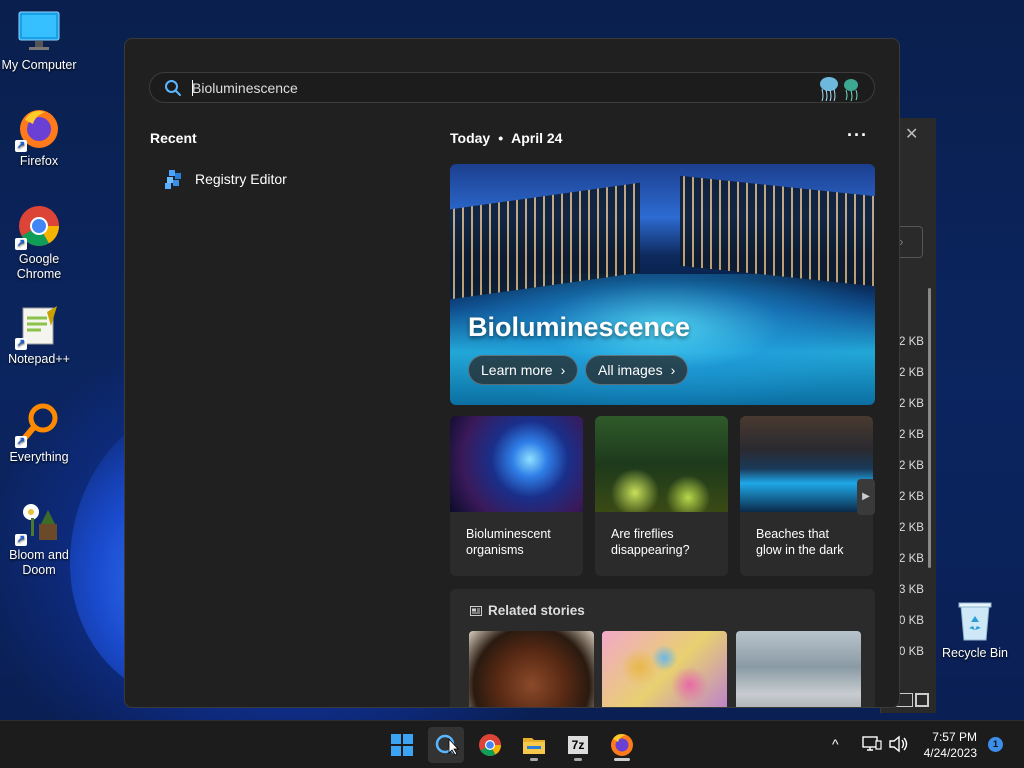  I want to click on desktop-icon-label: Bloom and Doom, so click(39, 562).